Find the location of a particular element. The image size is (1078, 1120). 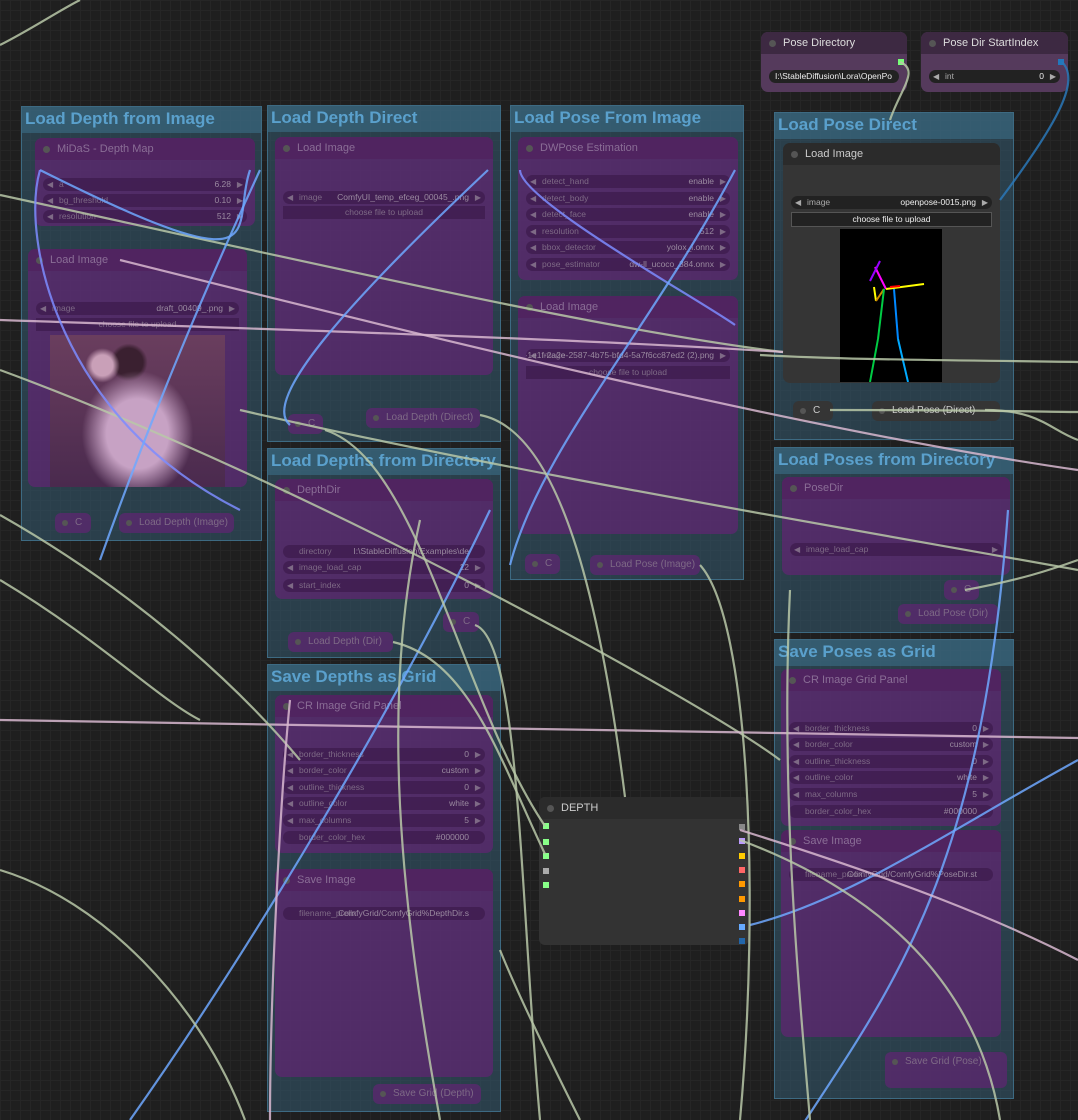

widget-label: bbox_detector is located at coordinates (569, 247).